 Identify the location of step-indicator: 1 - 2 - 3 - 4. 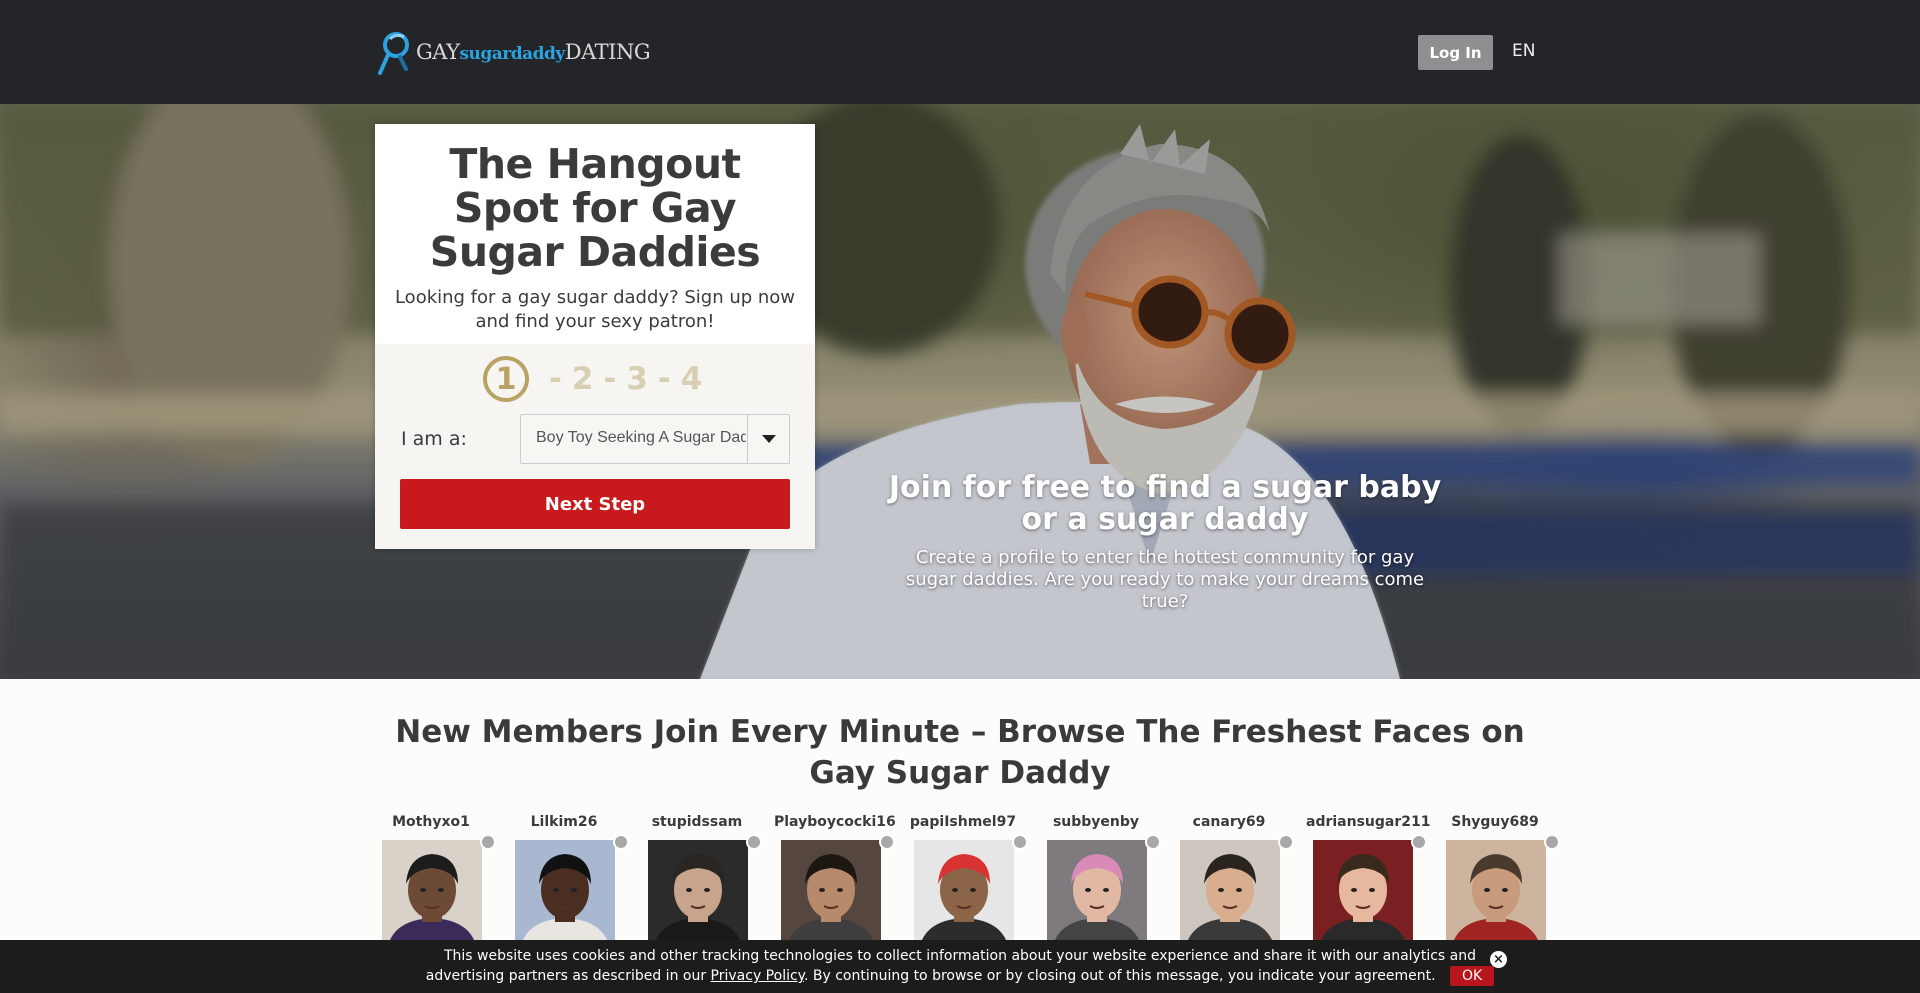
(592, 379).